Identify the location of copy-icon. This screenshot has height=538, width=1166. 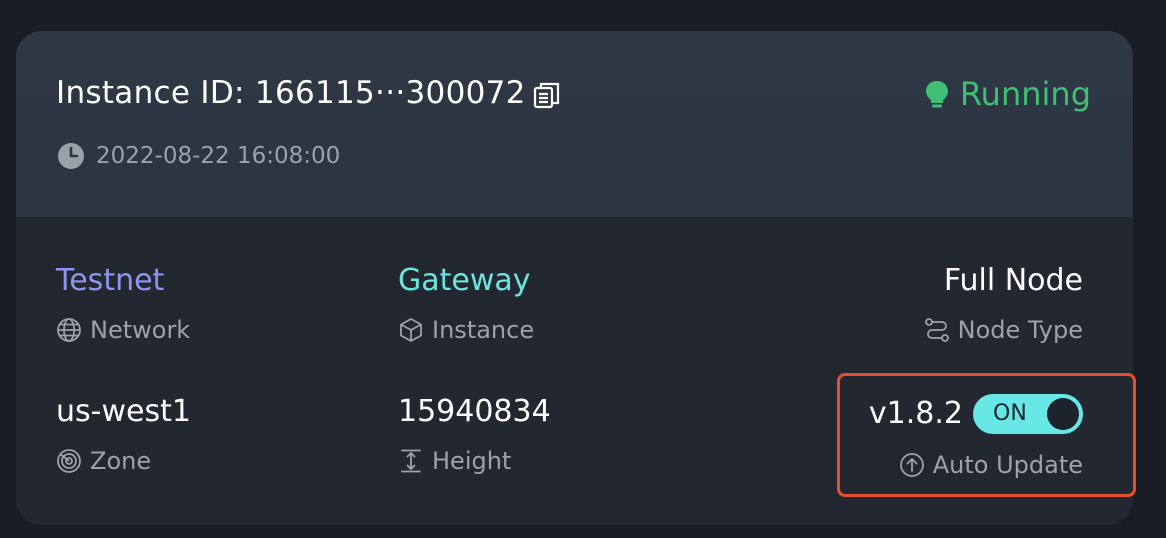
(547, 95).